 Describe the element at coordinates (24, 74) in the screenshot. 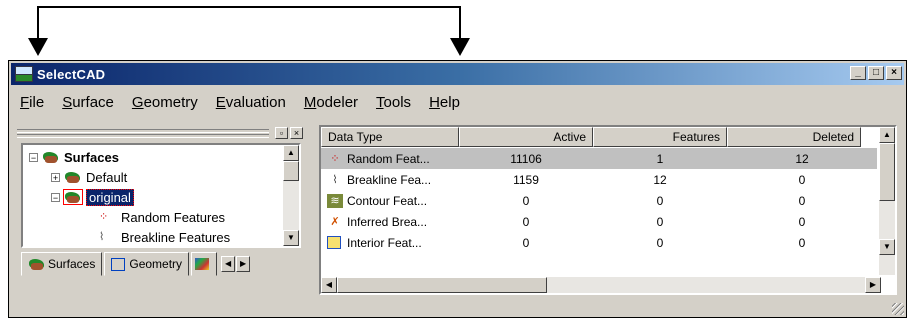

I see `app-icon` at that location.